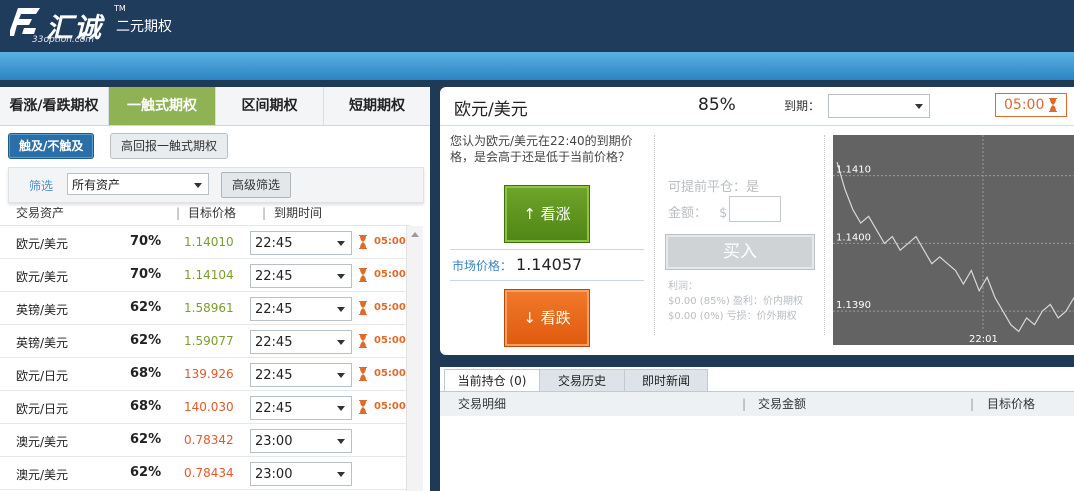  Describe the element at coordinates (740, 252) in the screenshot. I see `buy-button: 买入` at that location.